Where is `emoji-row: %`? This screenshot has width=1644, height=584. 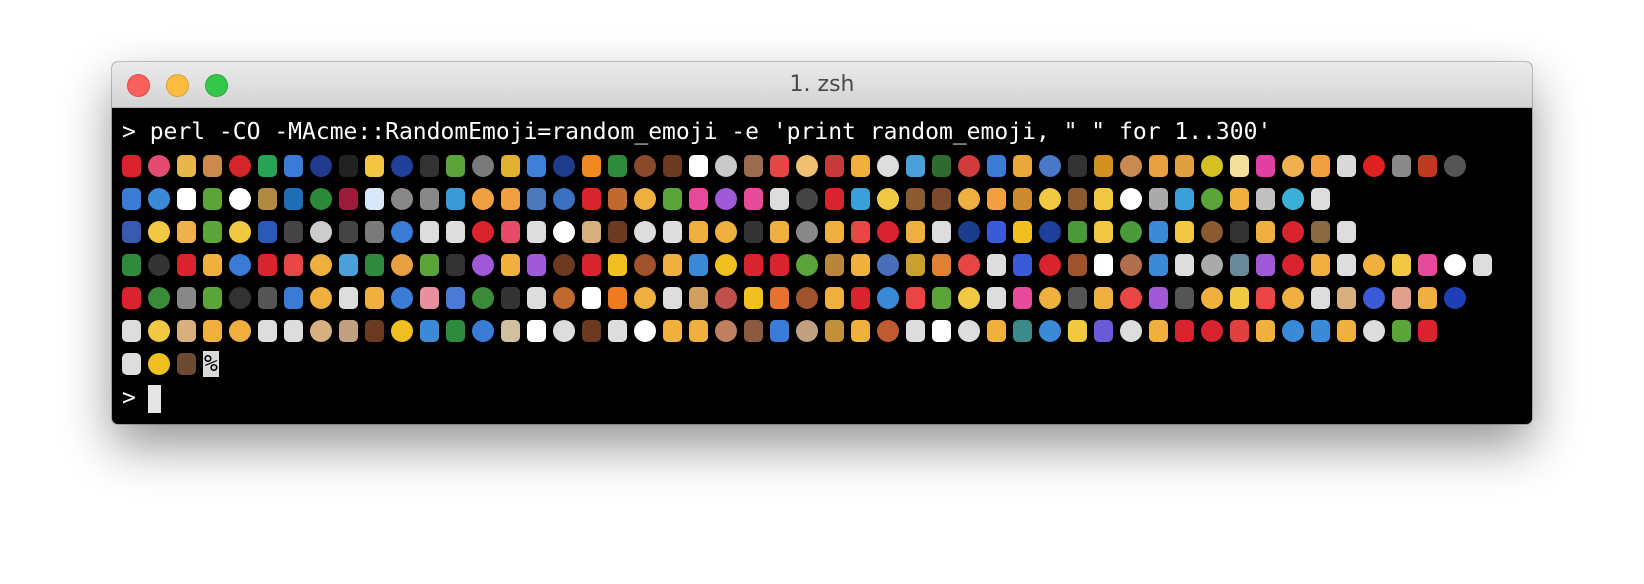
emoji-row: % is located at coordinates (827, 363).